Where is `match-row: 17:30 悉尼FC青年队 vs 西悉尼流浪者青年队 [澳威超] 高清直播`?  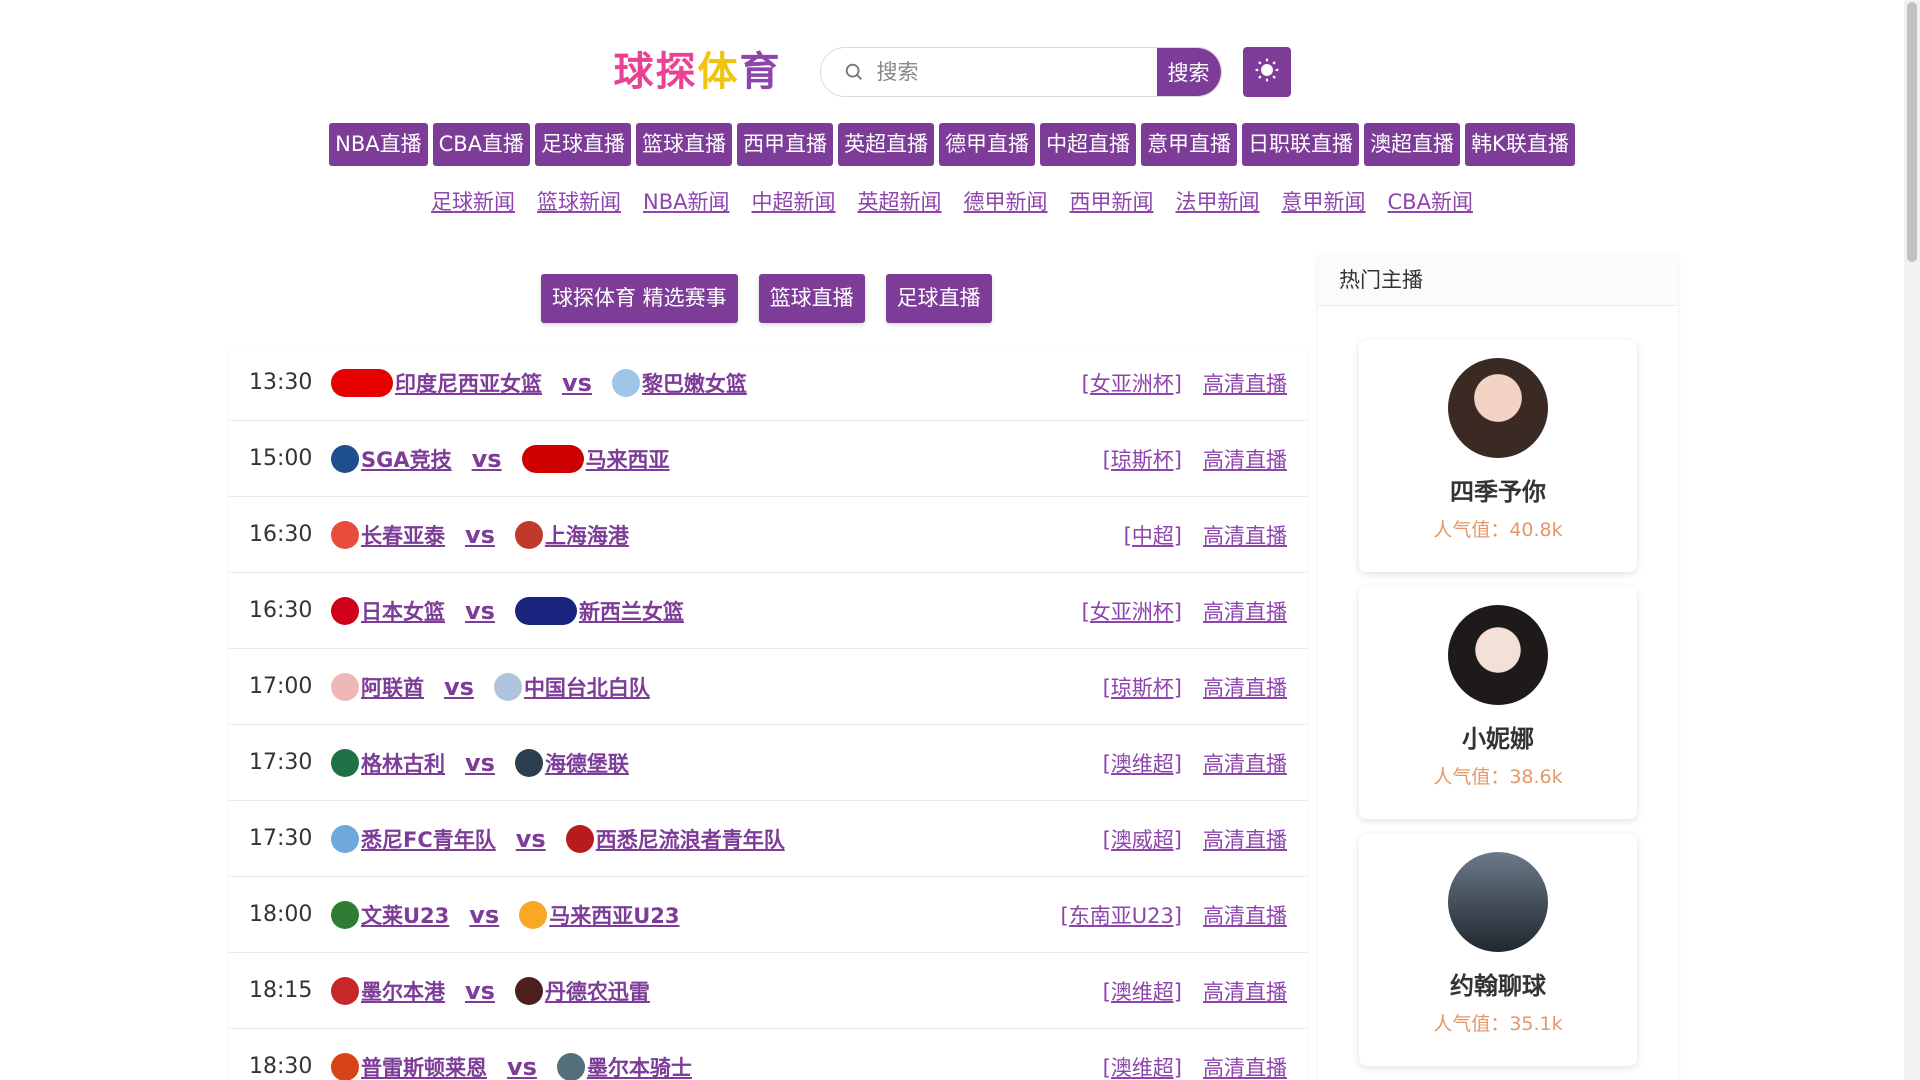 match-row: 17:30 悉尼FC青年队 vs 西悉尼流浪者青年队 [澳威超] 高清直播 is located at coordinates (768, 839).